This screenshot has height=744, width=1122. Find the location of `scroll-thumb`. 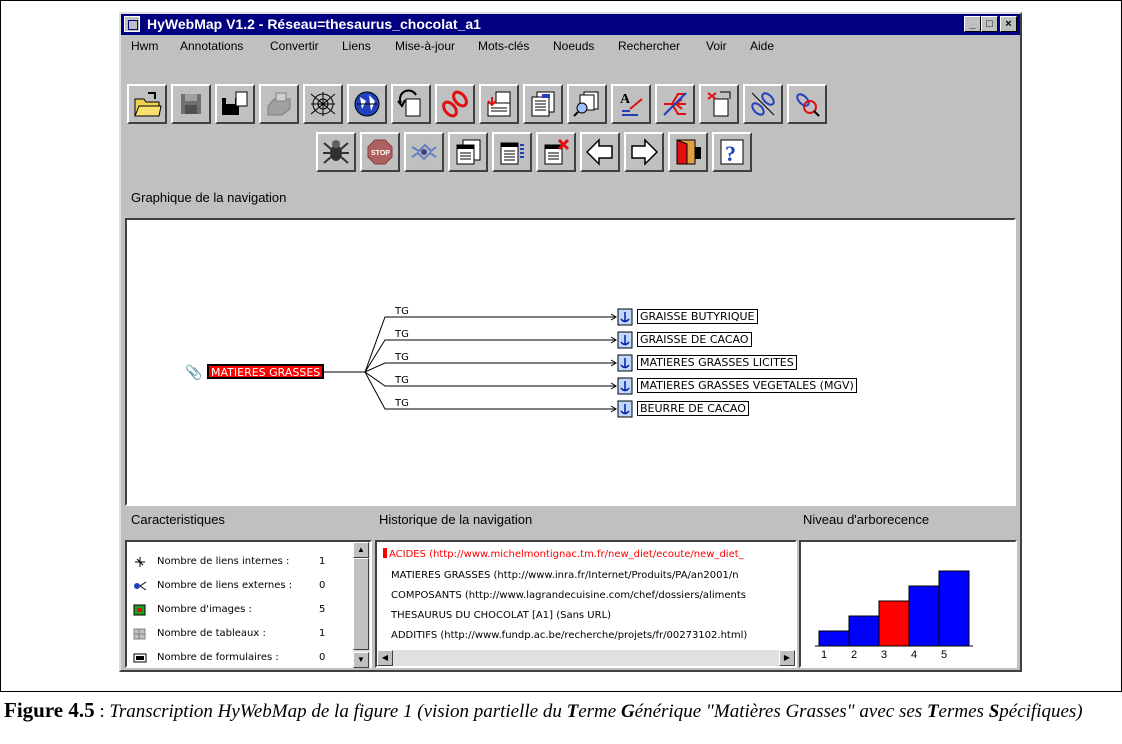

scroll-thumb is located at coordinates (361, 604).